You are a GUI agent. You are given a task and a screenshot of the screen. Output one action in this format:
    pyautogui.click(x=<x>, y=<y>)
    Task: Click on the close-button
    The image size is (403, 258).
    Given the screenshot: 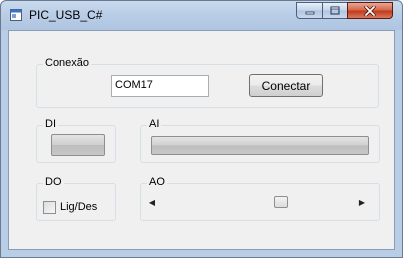 What is the action you would take?
    pyautogui.click(x=370, y=10)
    